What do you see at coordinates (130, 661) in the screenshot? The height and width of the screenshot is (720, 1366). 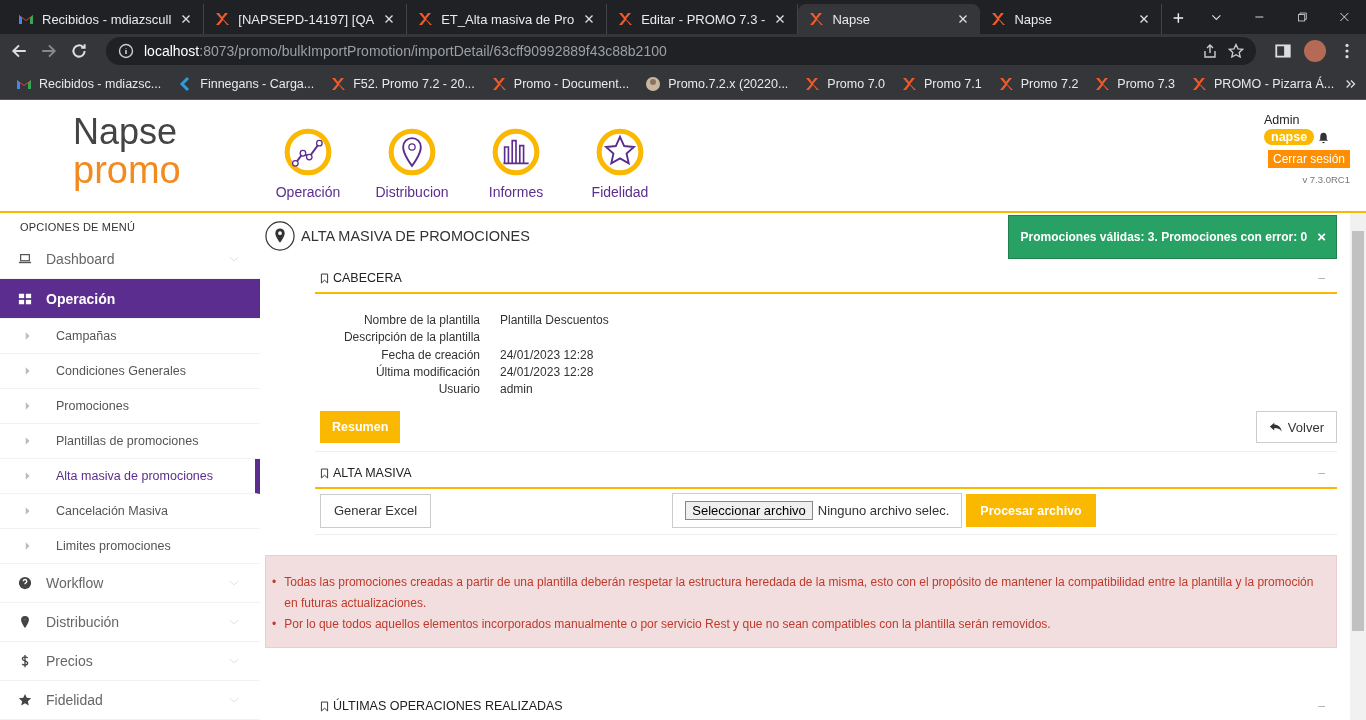 I see `menu-item: Precios` at bounding box center [130, 661].